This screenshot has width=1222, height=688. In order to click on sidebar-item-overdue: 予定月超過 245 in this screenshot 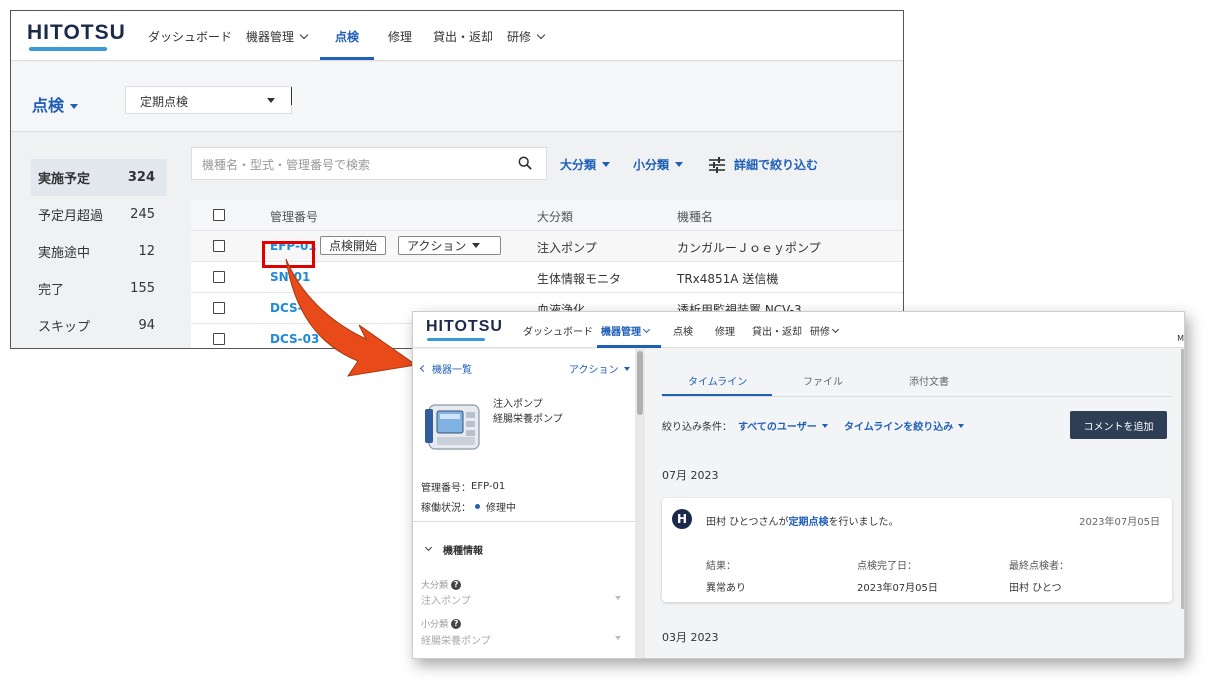, I will do `click(99, 214)`.